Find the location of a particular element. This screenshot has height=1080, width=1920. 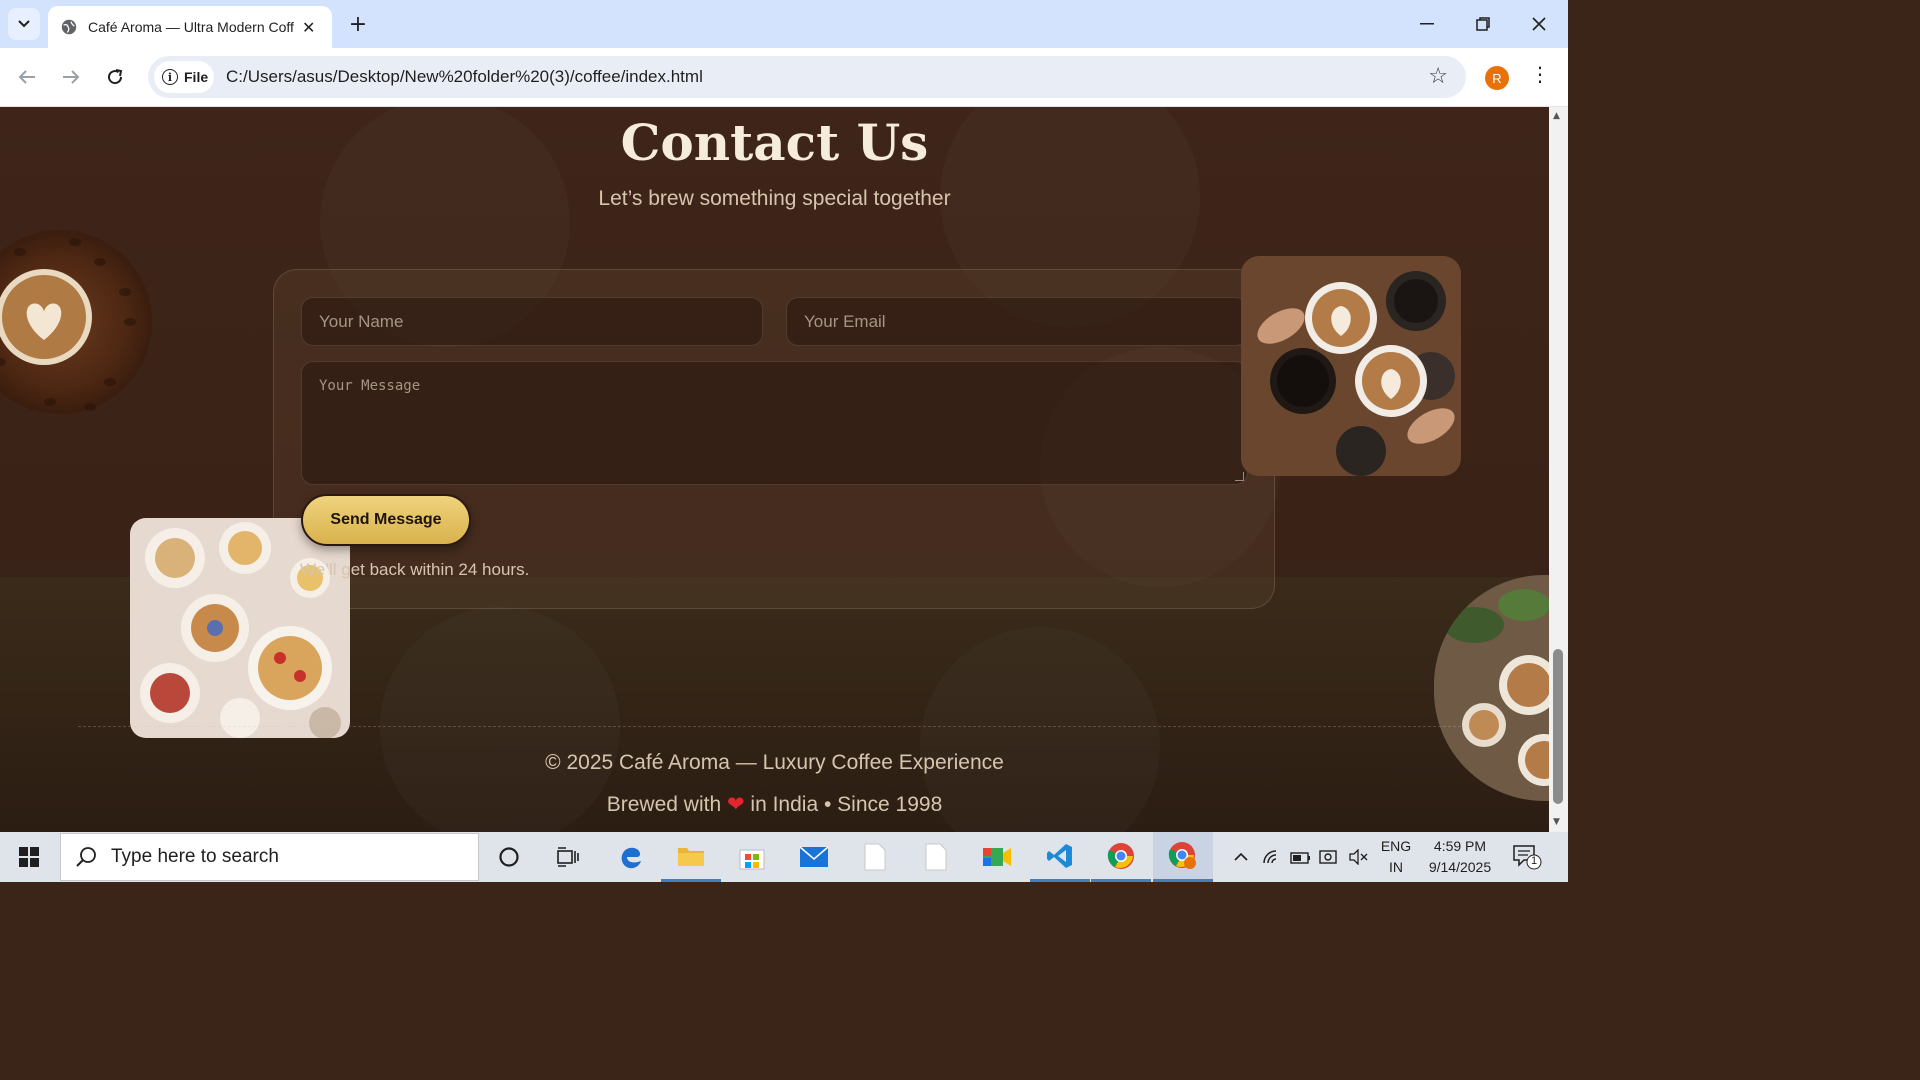

coffee-beans-latte-image is located at coordinates (76, 322).